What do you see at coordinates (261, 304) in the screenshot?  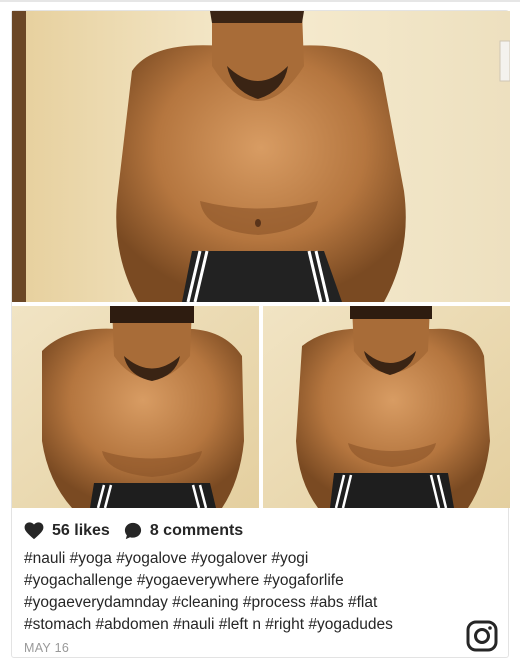 I see `collage-divider` at bounding box center [261, 304].